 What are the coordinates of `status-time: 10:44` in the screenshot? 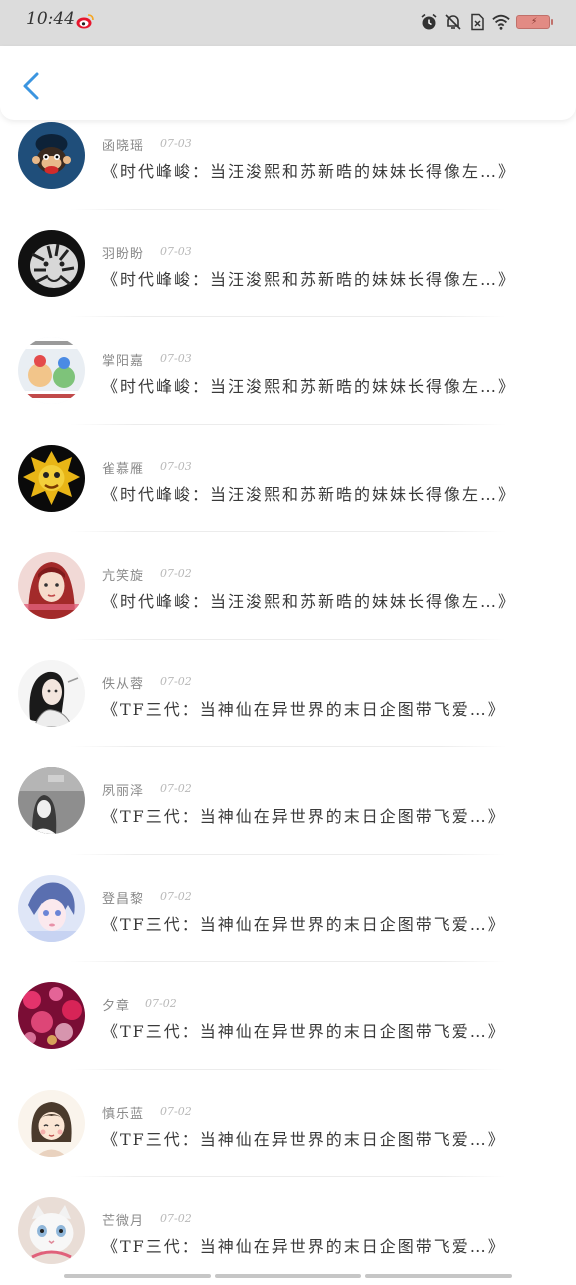 It's located at (50, 19).